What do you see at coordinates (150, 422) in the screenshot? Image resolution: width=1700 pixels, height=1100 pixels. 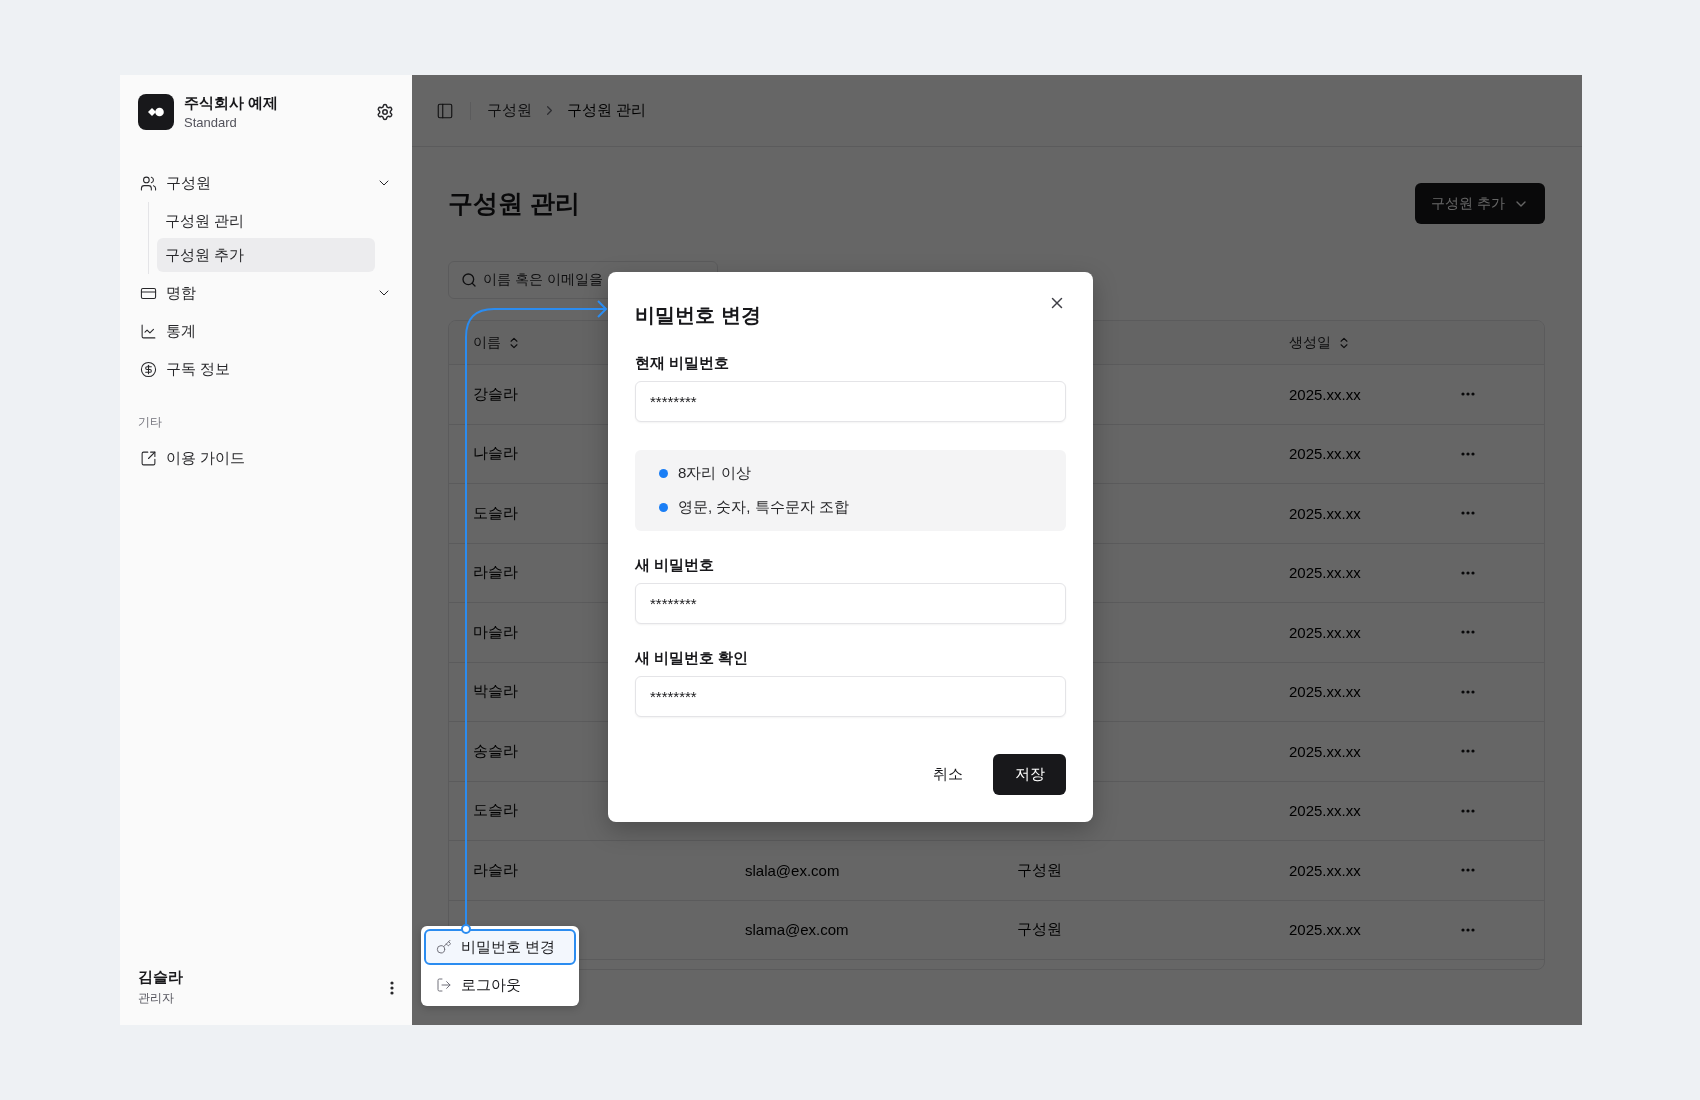 I see `section-label: 기타` at bounding box center [150, 422].